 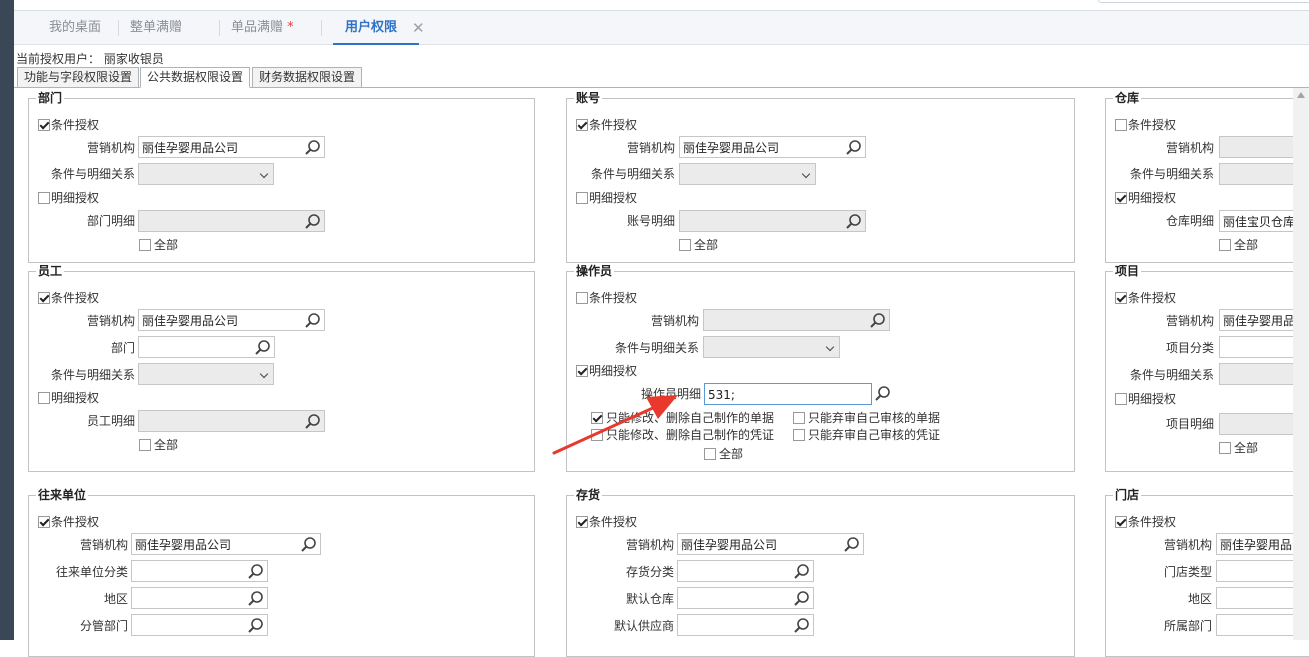 What do you see at coordinates (262, 27) in the screenshot?
I see `tab-item-gift: 单品满赠 *` at bounding box center [262, 27].